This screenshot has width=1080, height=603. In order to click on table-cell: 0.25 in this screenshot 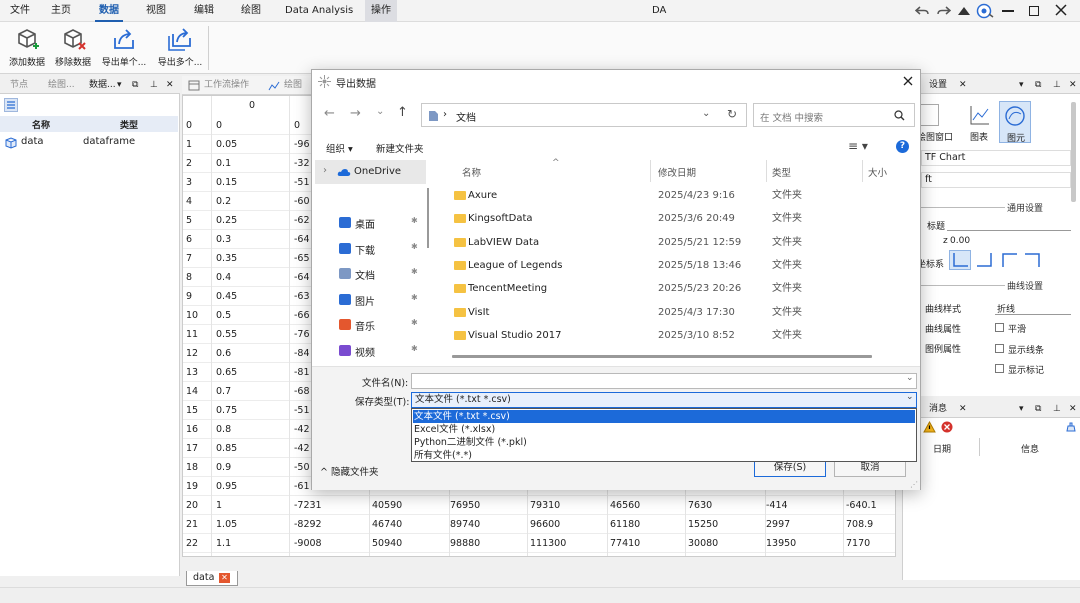, I will do `click(226, 220)`.